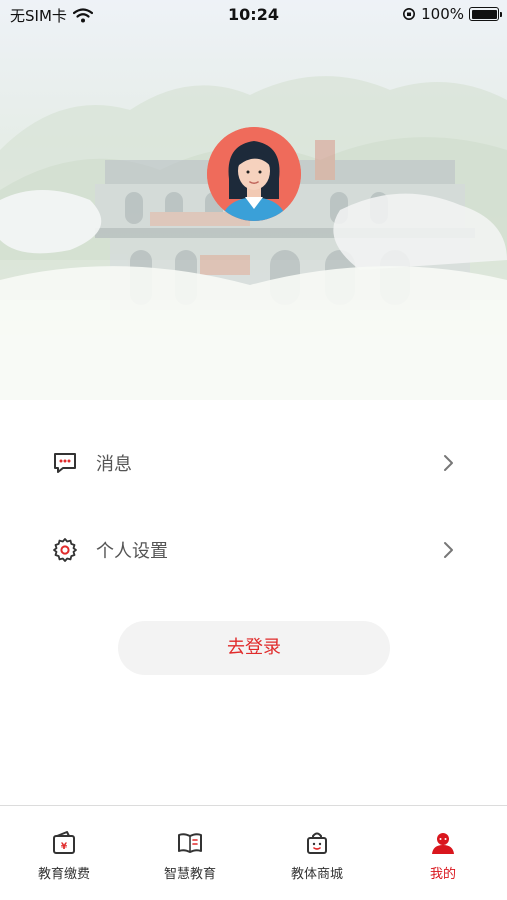 This screenshot has width=507, height=900. Describe the element at coordinates (114, 464) in the screenshot. I see `menu-item-label: 消息` at that location.